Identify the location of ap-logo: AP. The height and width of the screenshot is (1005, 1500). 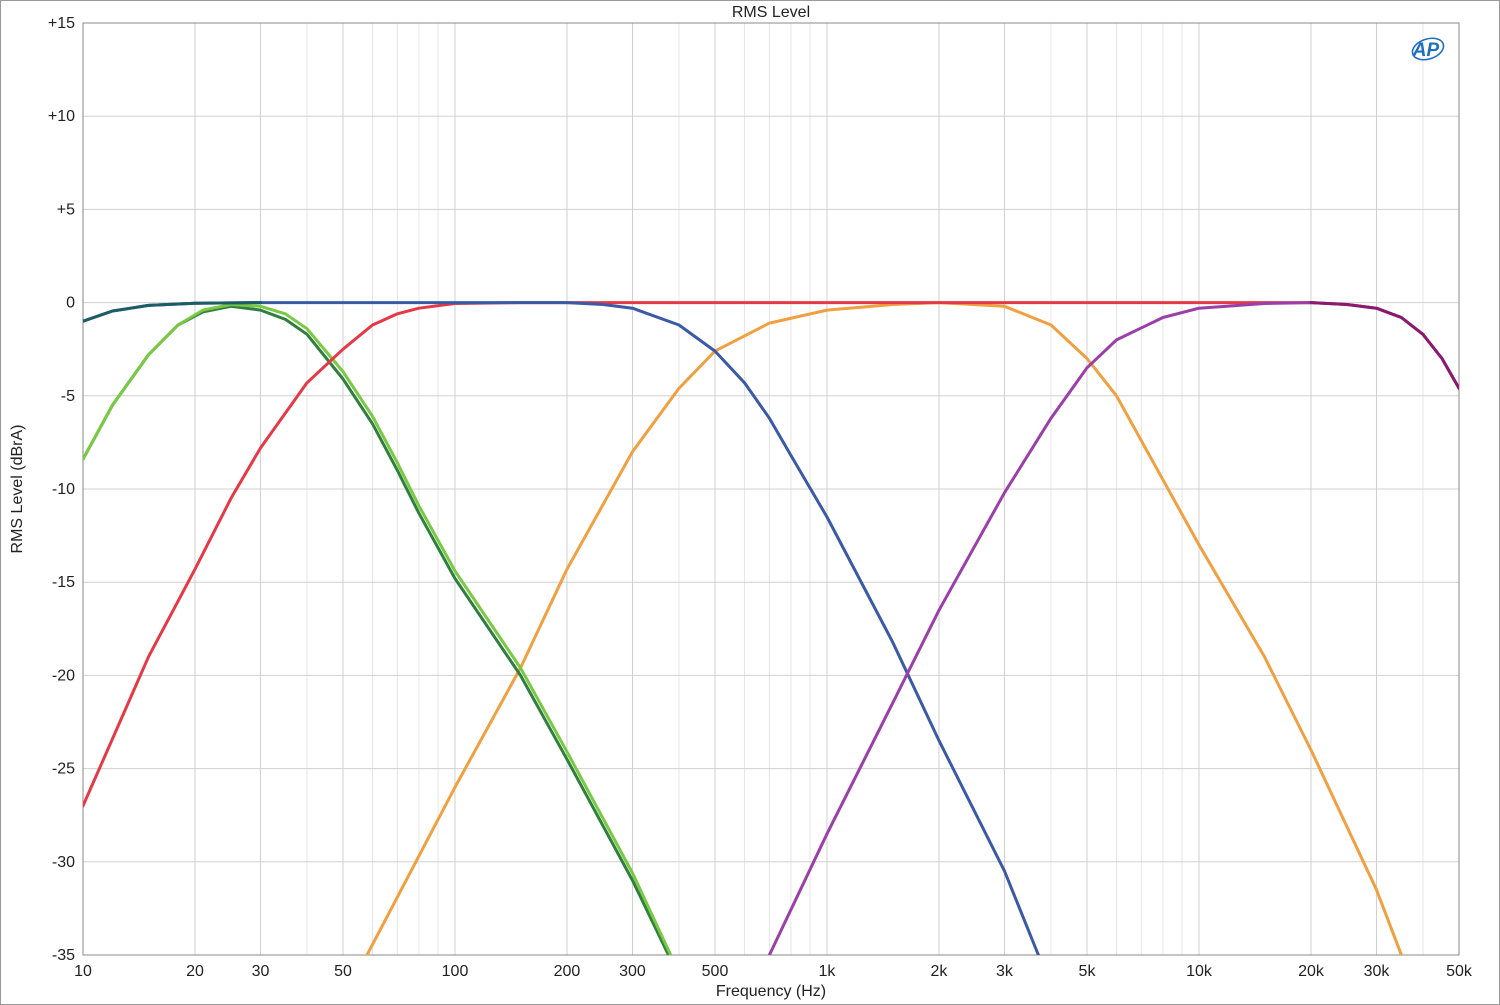
(1428, 49).